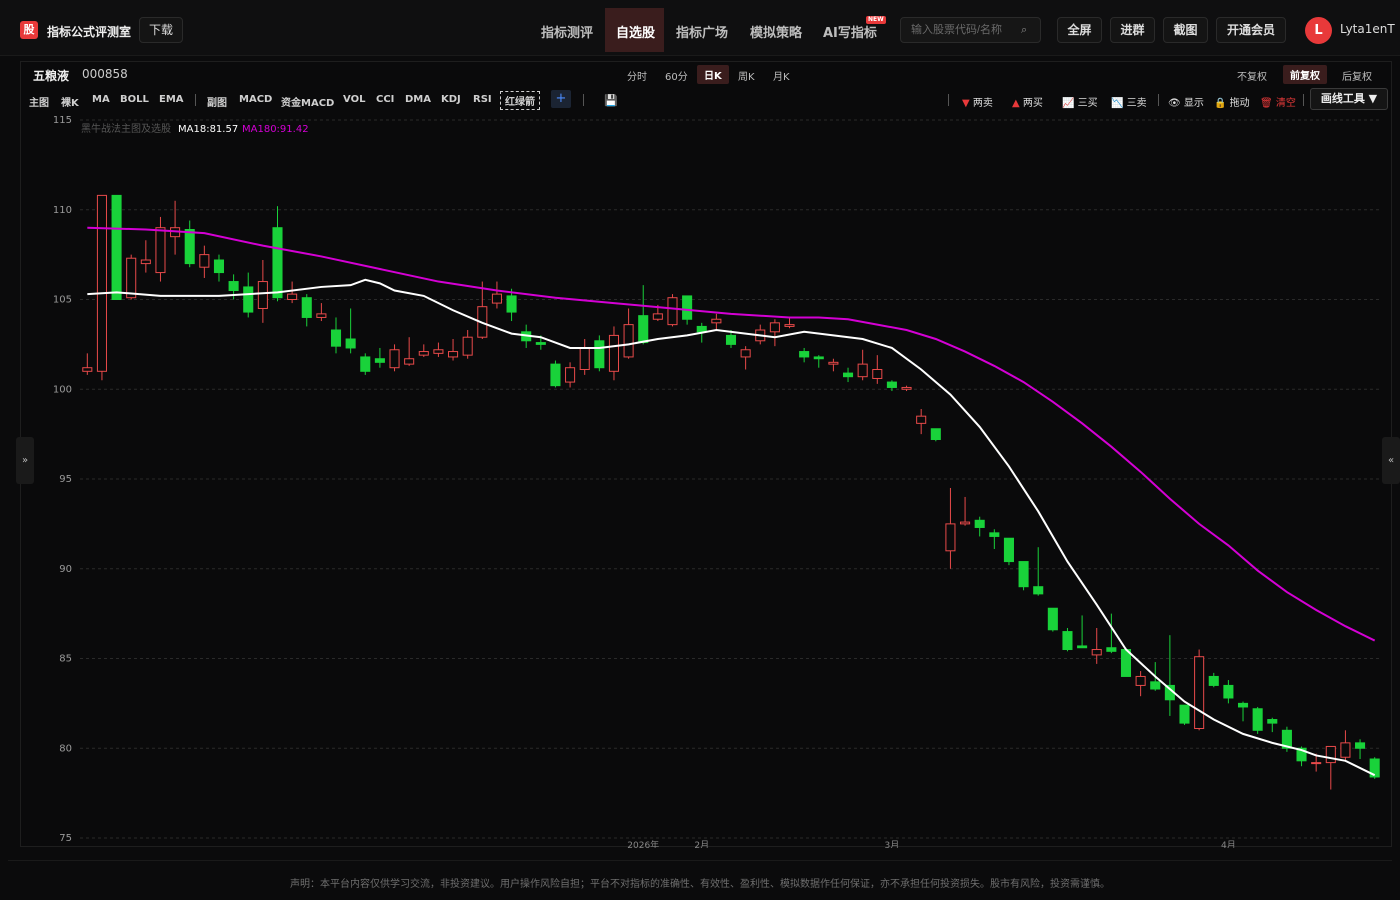  I want to click on indicator-dma: DMA, so click(418, 99).